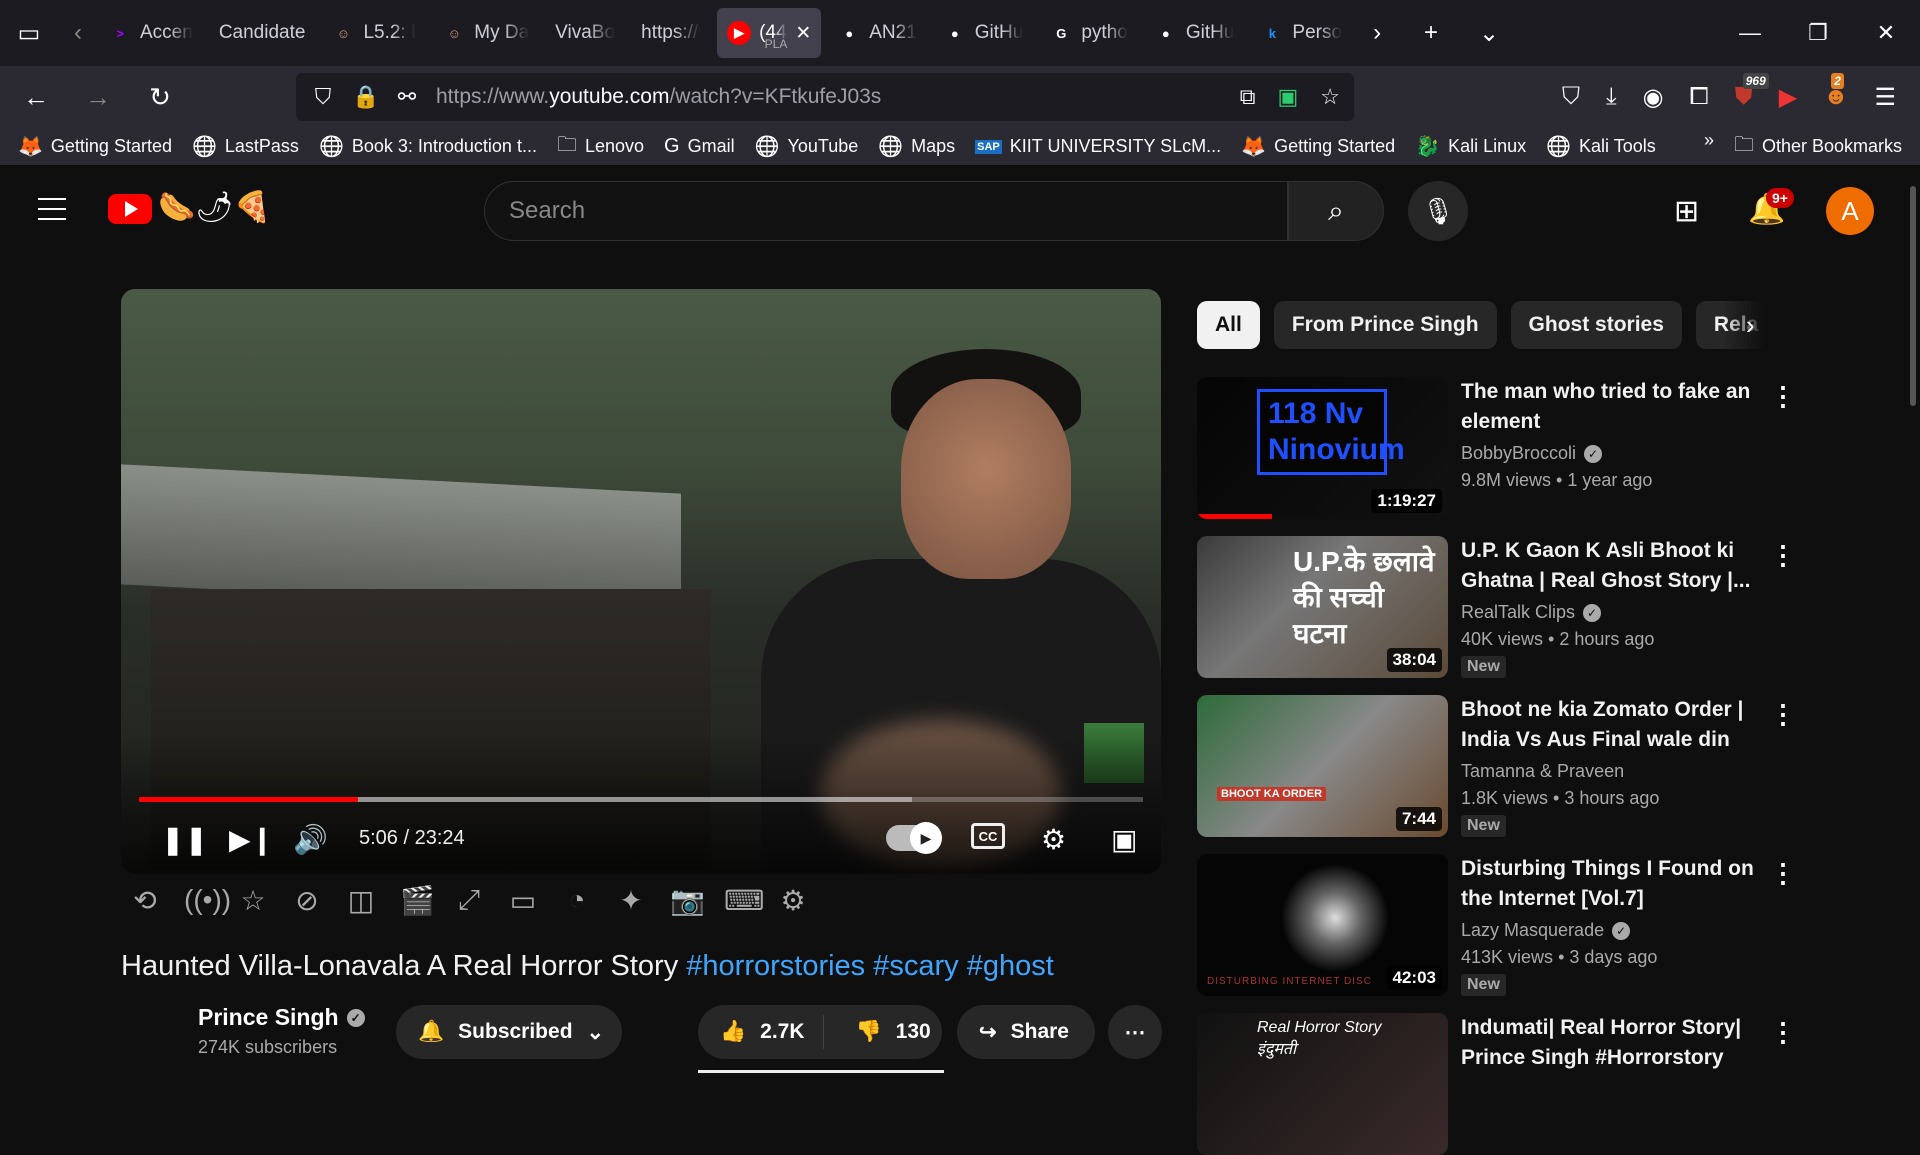 The image size is (1920, 1155). What do you see at coordinates (1616, 612) in the screenshot?
I see `recommendation-channel: RealTalk Clips ✓` at bounding box center [1616, 612].